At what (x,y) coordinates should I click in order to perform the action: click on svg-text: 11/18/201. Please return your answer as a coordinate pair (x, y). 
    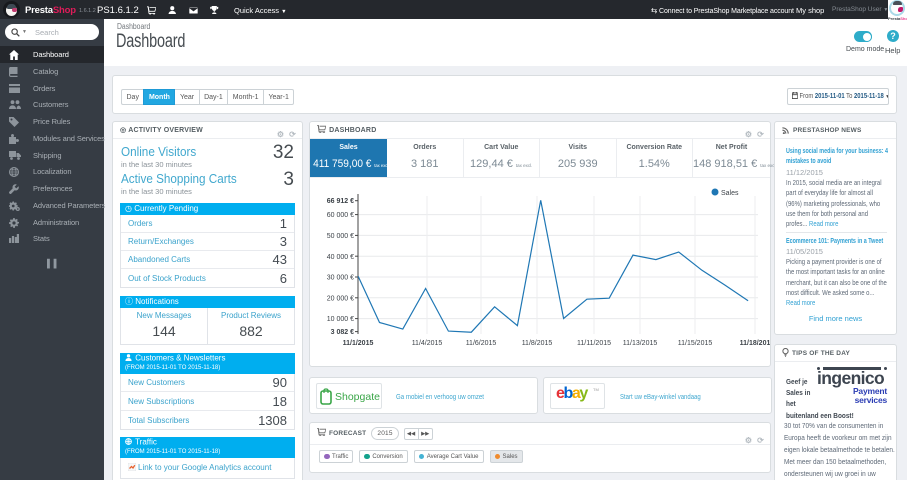
    Looking at the image, I should click on (755, 343).